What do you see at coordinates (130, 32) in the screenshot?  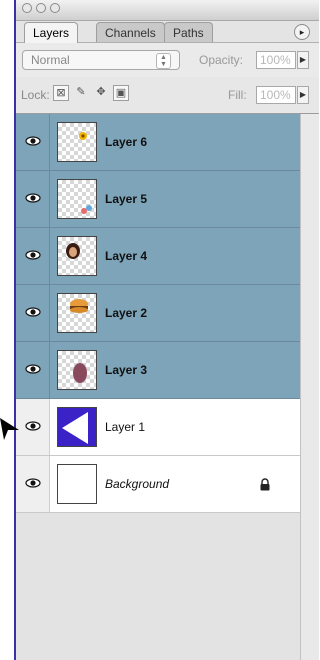 I see `tab-channels: Channels` at bounding box center [130, 32].